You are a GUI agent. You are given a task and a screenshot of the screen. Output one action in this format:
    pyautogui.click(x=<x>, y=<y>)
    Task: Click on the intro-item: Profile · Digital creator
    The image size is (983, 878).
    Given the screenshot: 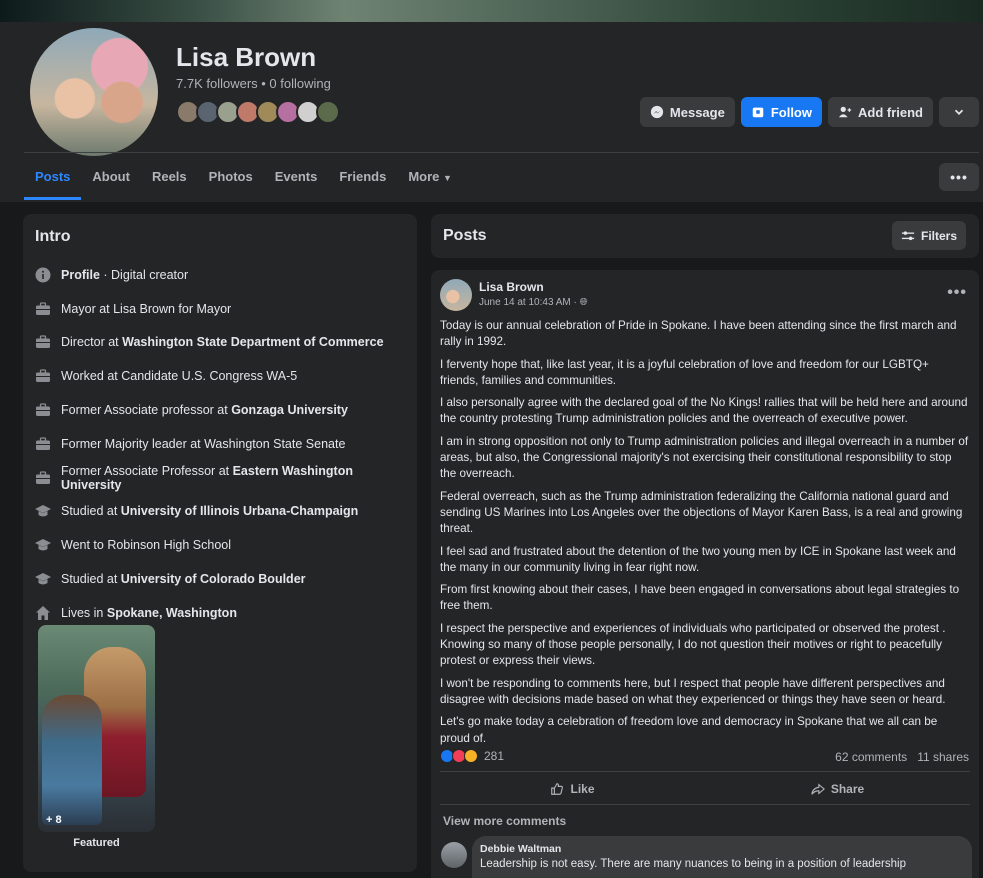 What is the action you would take?
    pyautogui.click(x=225, y=275)
    